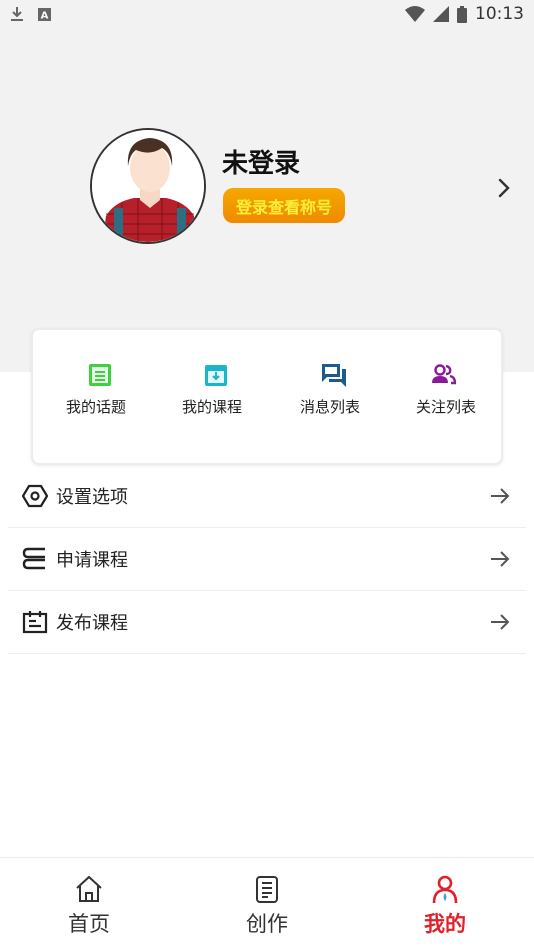  I want to click on svg-text: A, so click(45, 15).